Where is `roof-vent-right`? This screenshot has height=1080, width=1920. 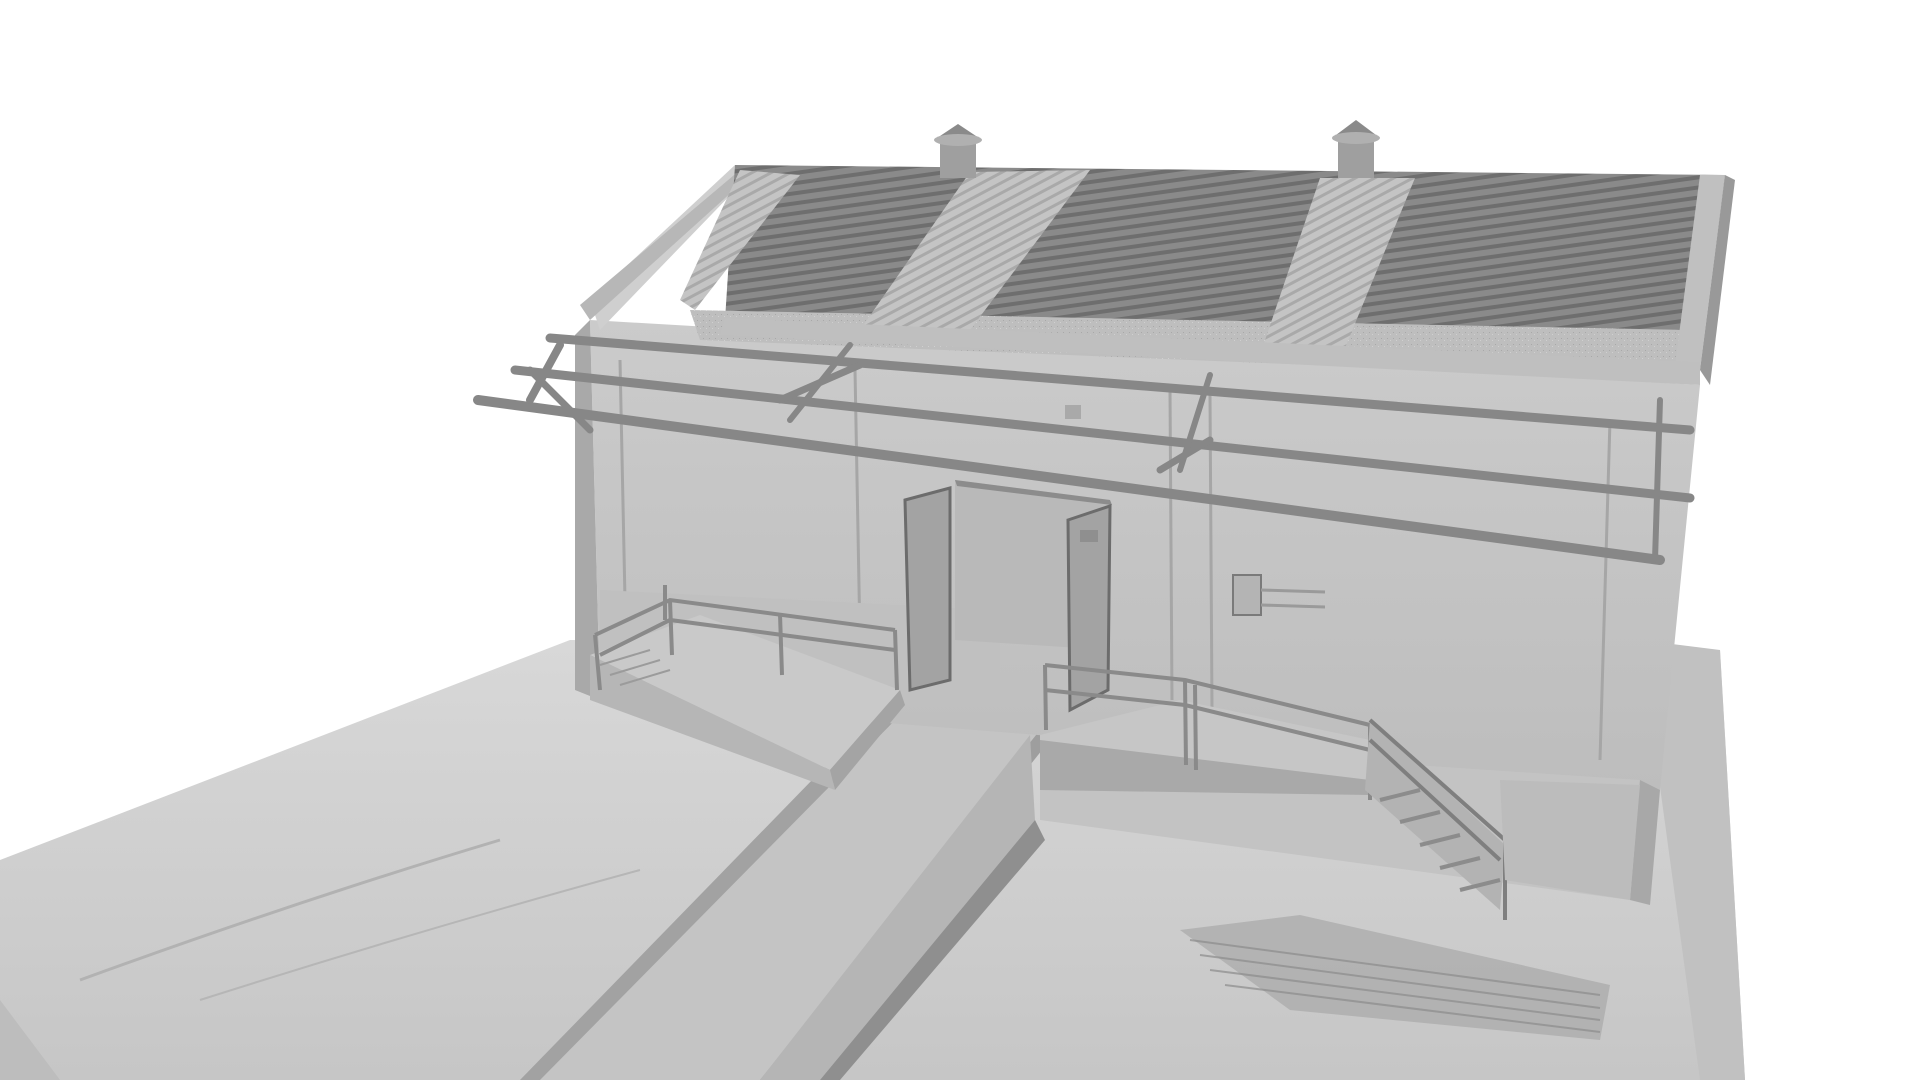 roof-vent-right is located at coordinates (1356, 149).